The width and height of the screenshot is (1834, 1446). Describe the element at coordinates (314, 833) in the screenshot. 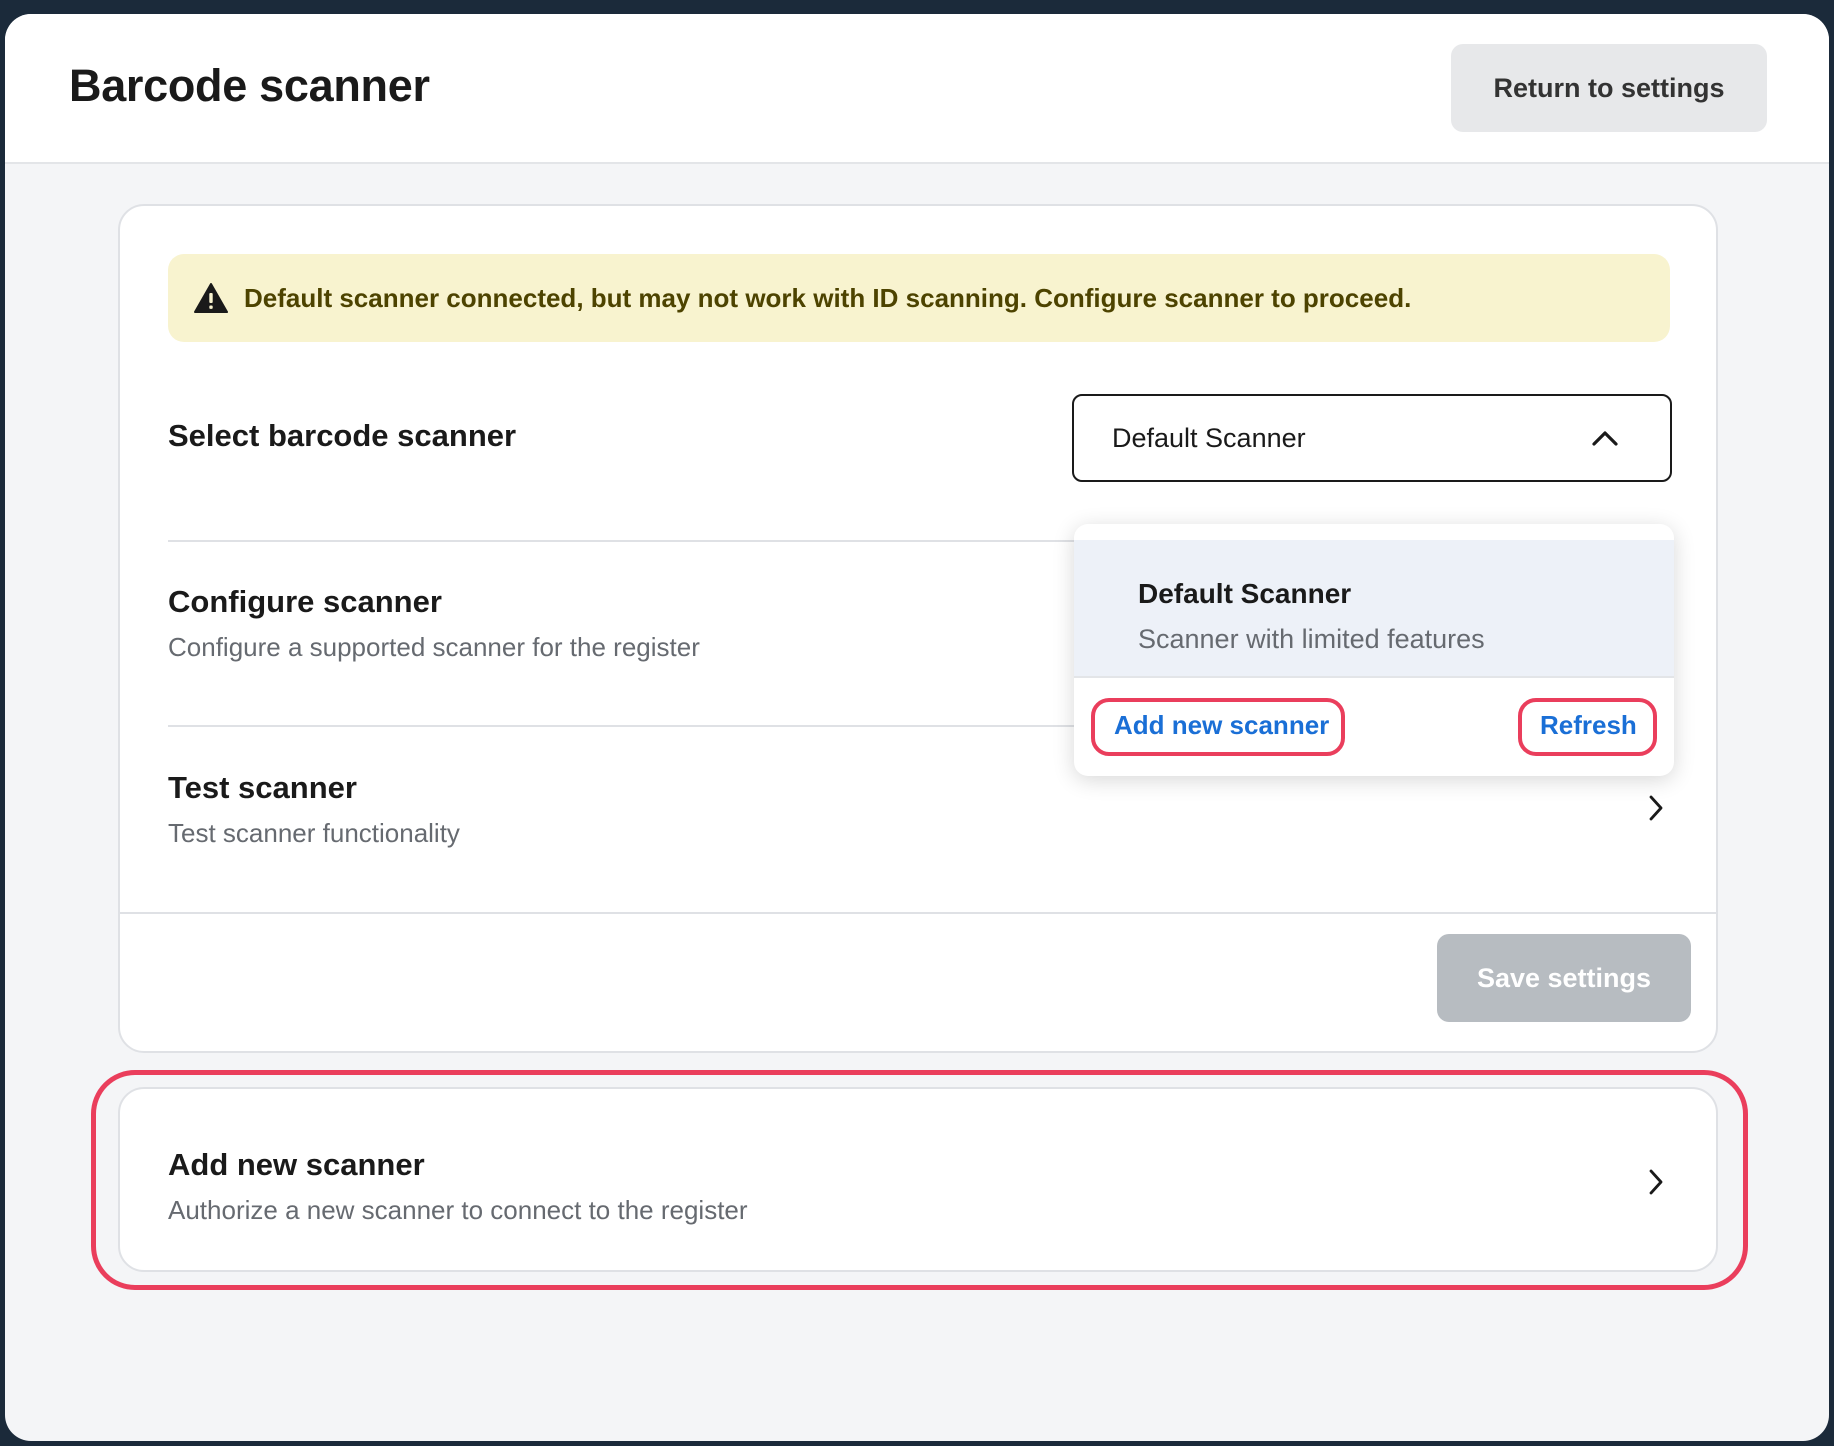

I see `test-scanner-subtitle: Test scanner functionality` at that location.